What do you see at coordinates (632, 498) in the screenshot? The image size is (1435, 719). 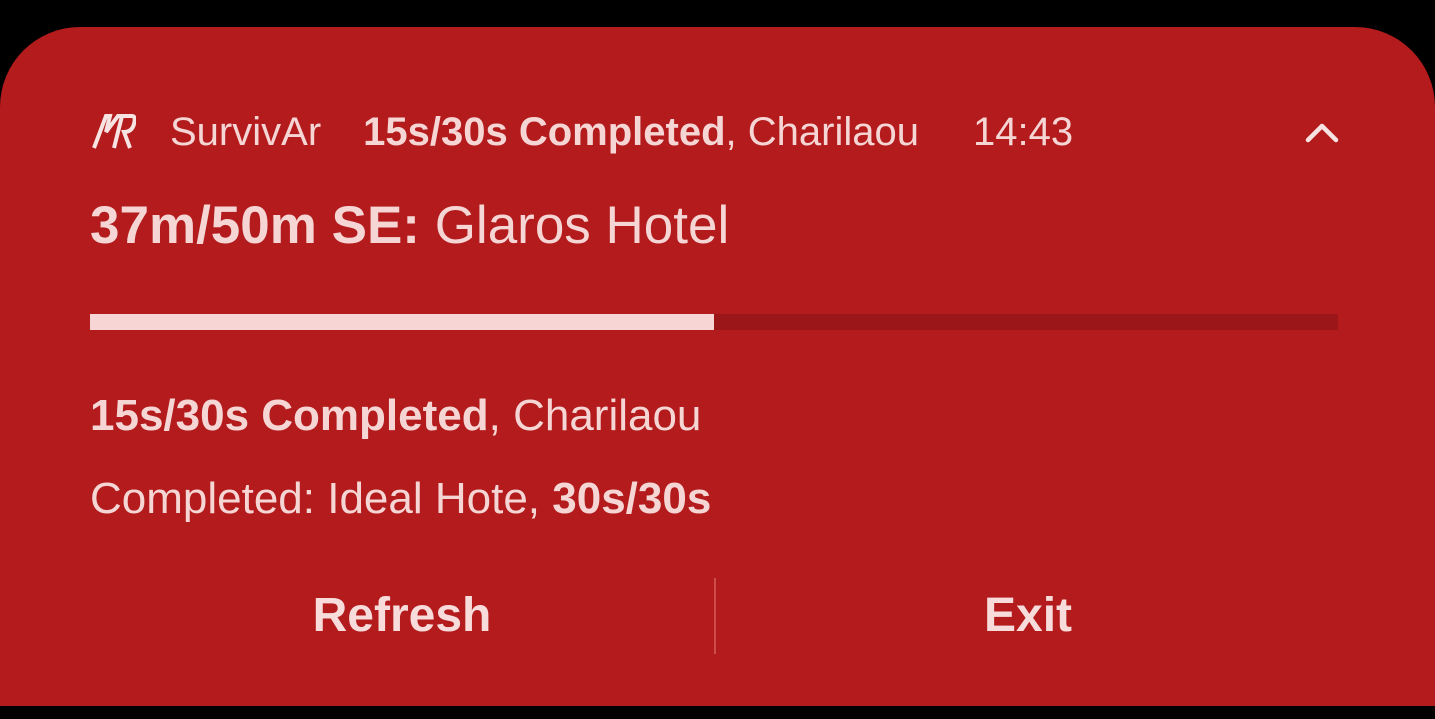 I see `completed-progress: 30s/30s` at bounding box center [632, 498].